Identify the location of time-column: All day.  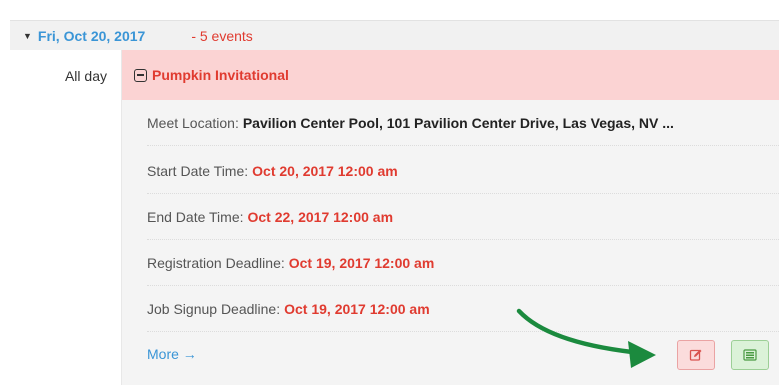
(66, 217).